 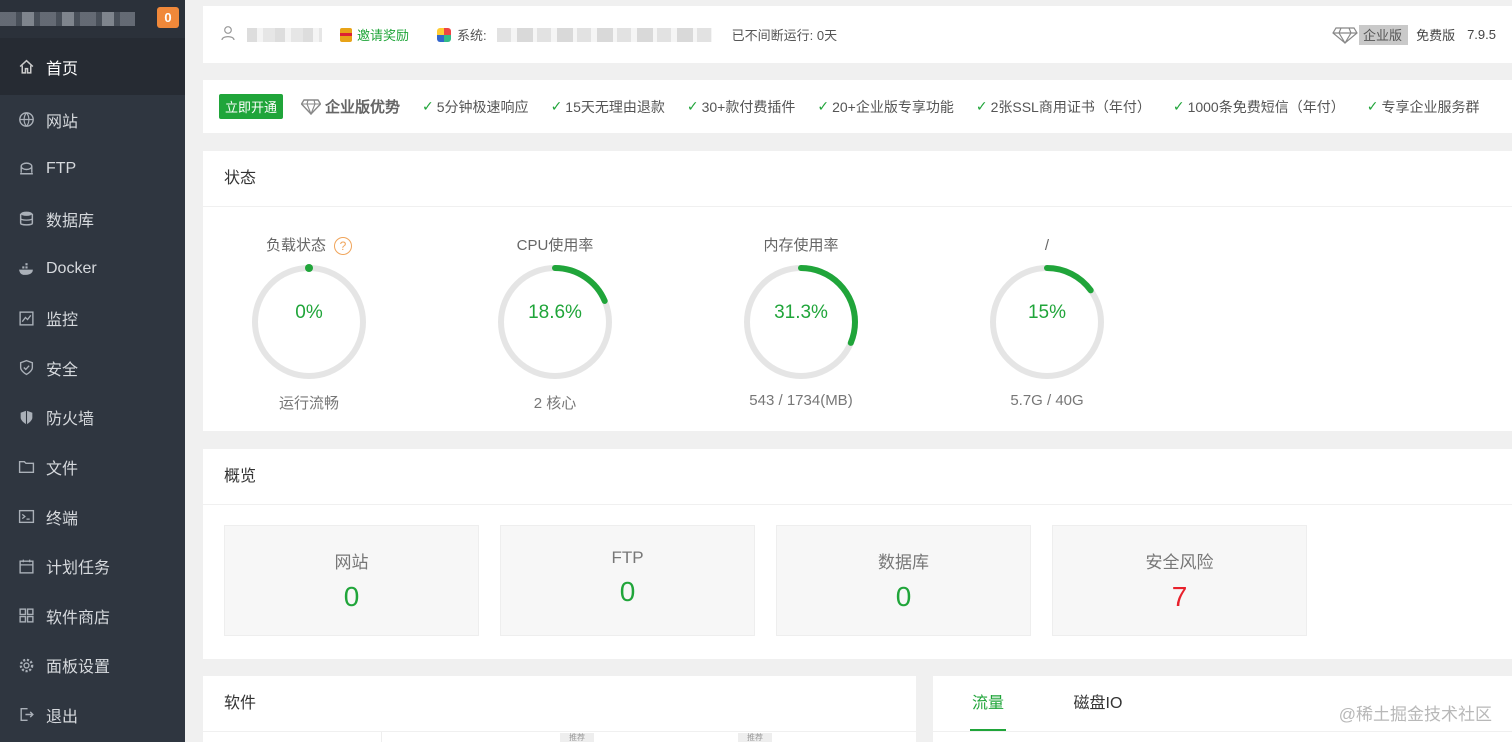 I want to click on shield-check-icon, so click(x=26, y=367).